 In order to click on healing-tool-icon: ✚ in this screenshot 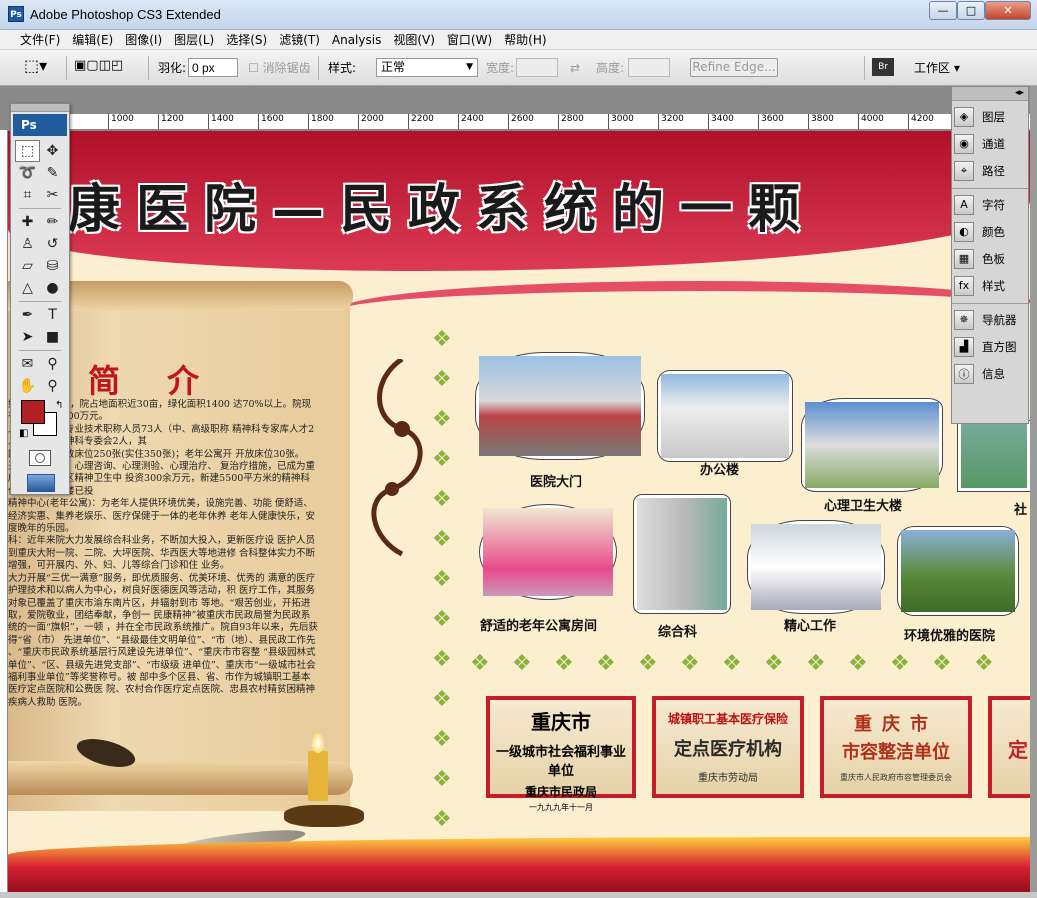, I will do `click(27, 222)`.